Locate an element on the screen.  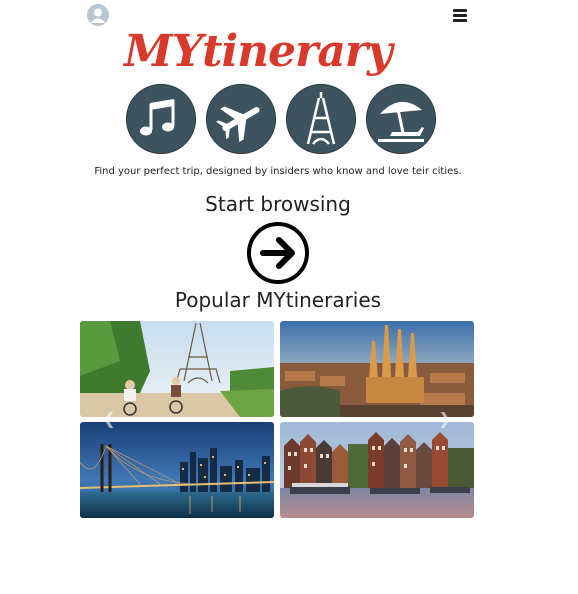
city-card-barcelona is located at coordinates (377, 369).